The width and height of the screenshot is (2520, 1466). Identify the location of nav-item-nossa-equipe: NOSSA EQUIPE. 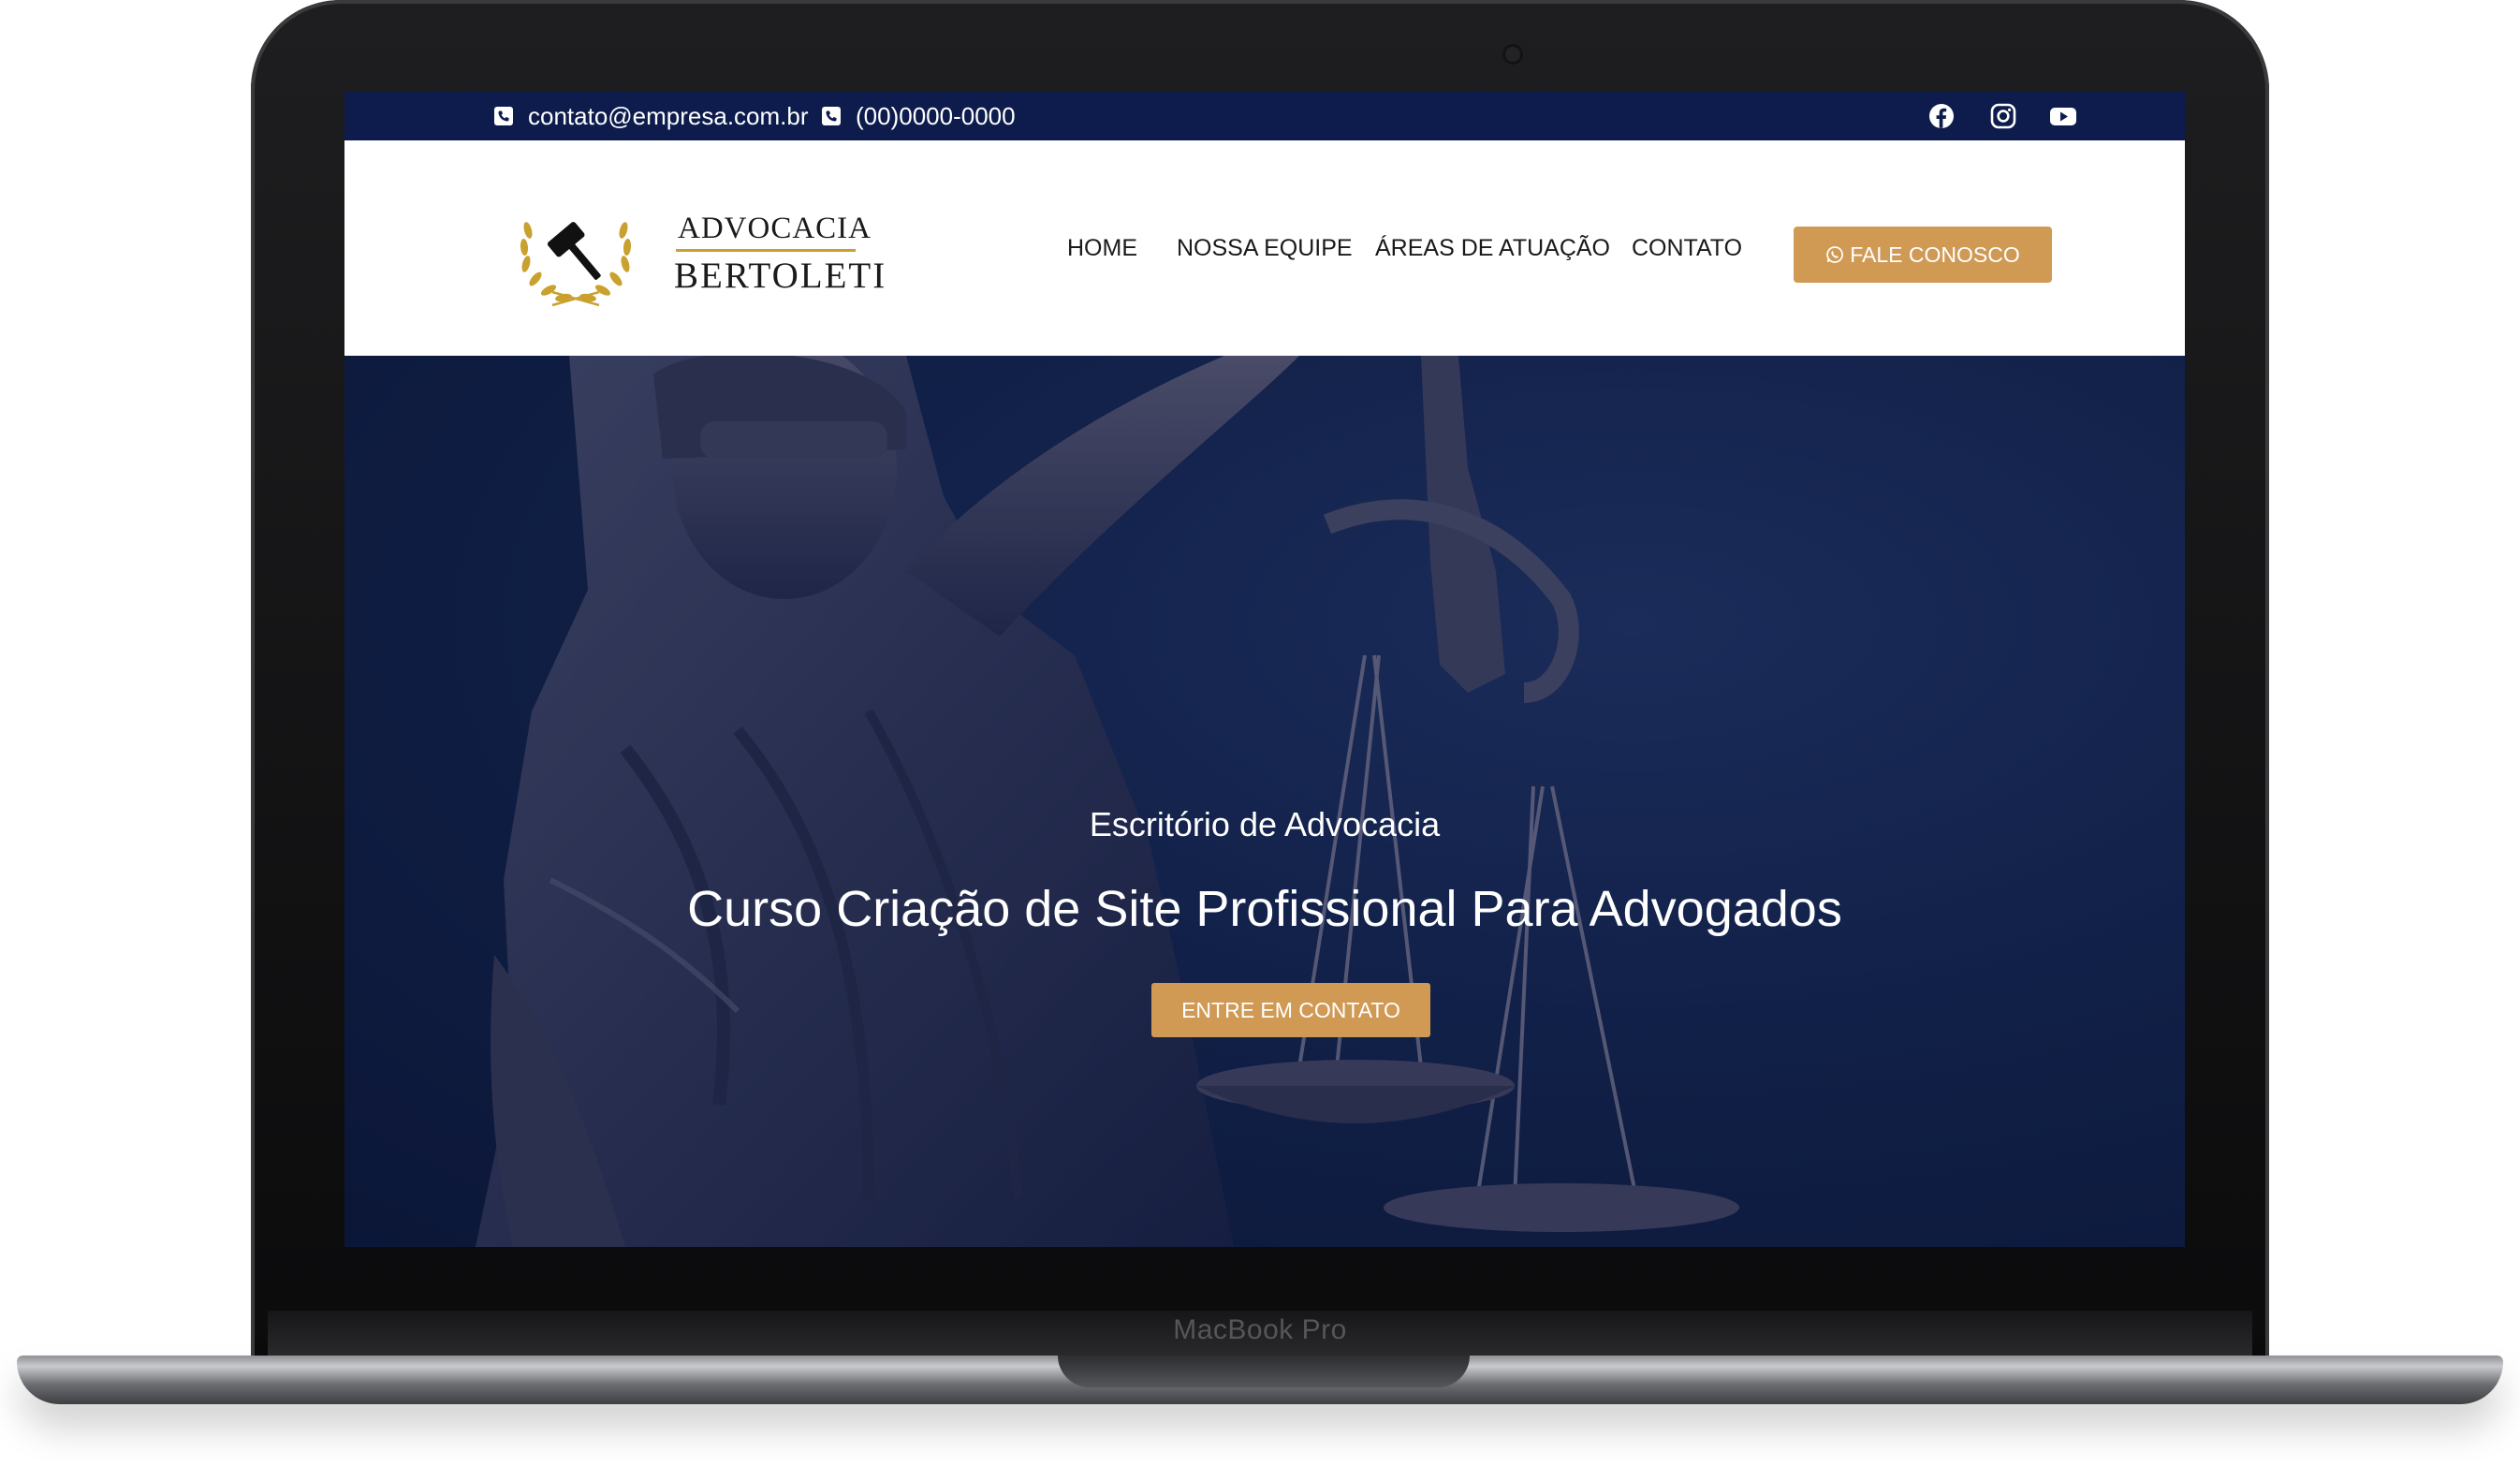
(1265, 248).